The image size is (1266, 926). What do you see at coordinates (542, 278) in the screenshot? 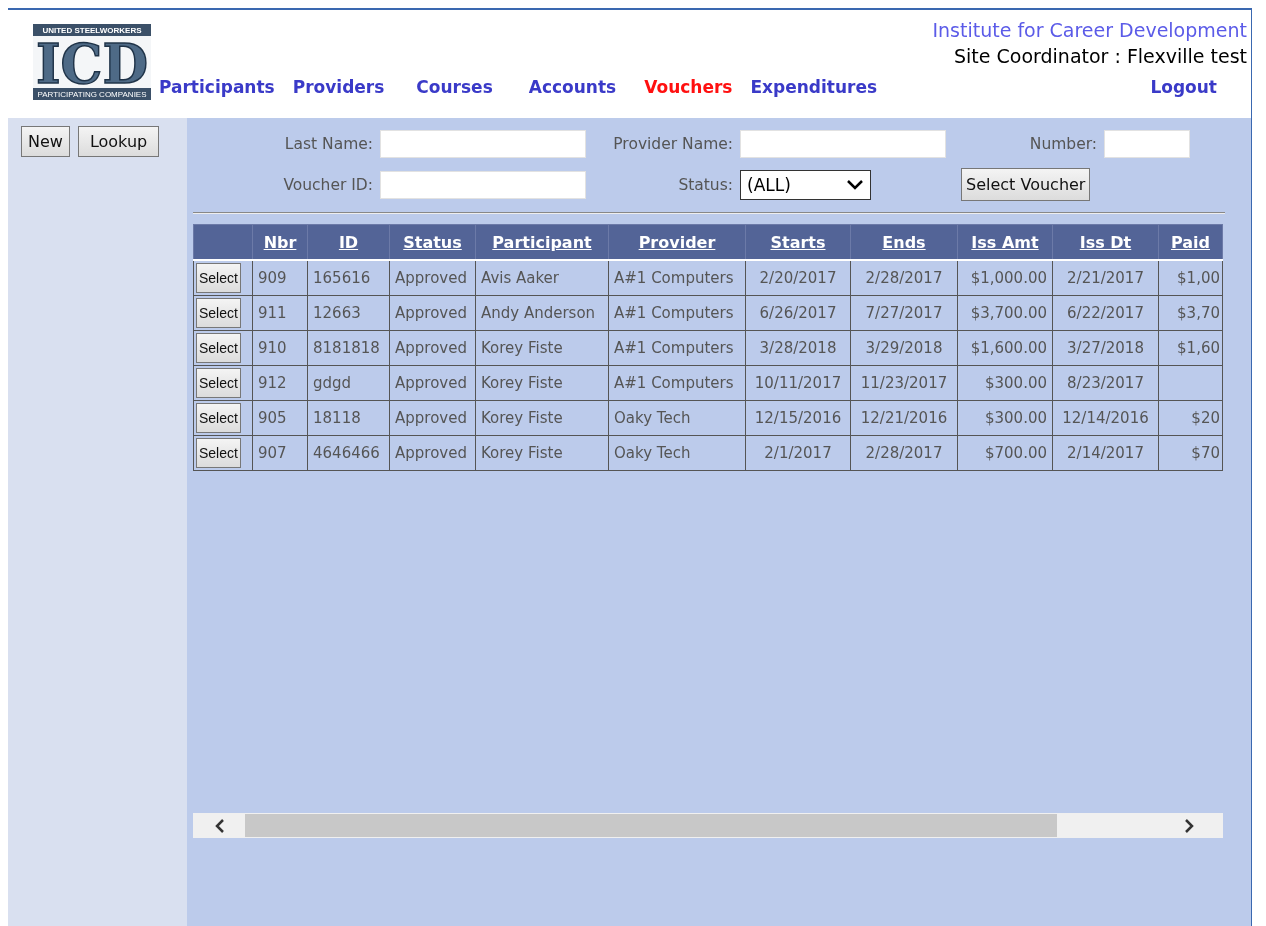
I see `table-cell: Avis Aaker` at bounding box center [542, 278].